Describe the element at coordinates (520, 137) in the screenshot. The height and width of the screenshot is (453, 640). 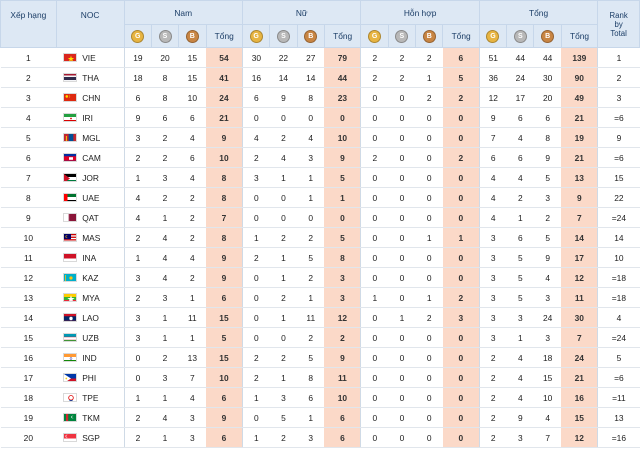
I see `total-silver-cell: 4` at that location.